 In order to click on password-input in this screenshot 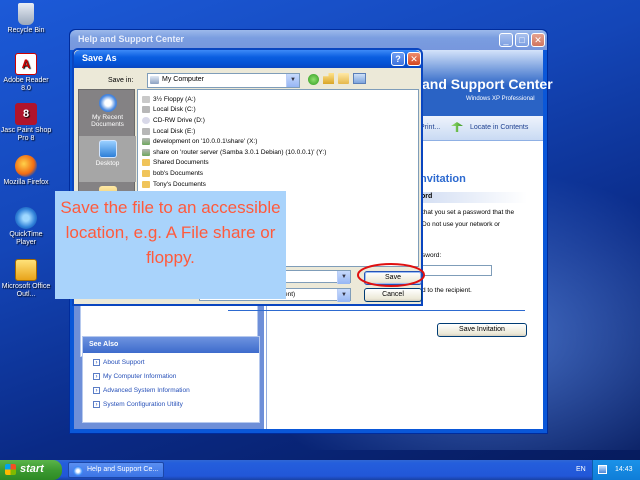, I will do `click(457, 270)`.